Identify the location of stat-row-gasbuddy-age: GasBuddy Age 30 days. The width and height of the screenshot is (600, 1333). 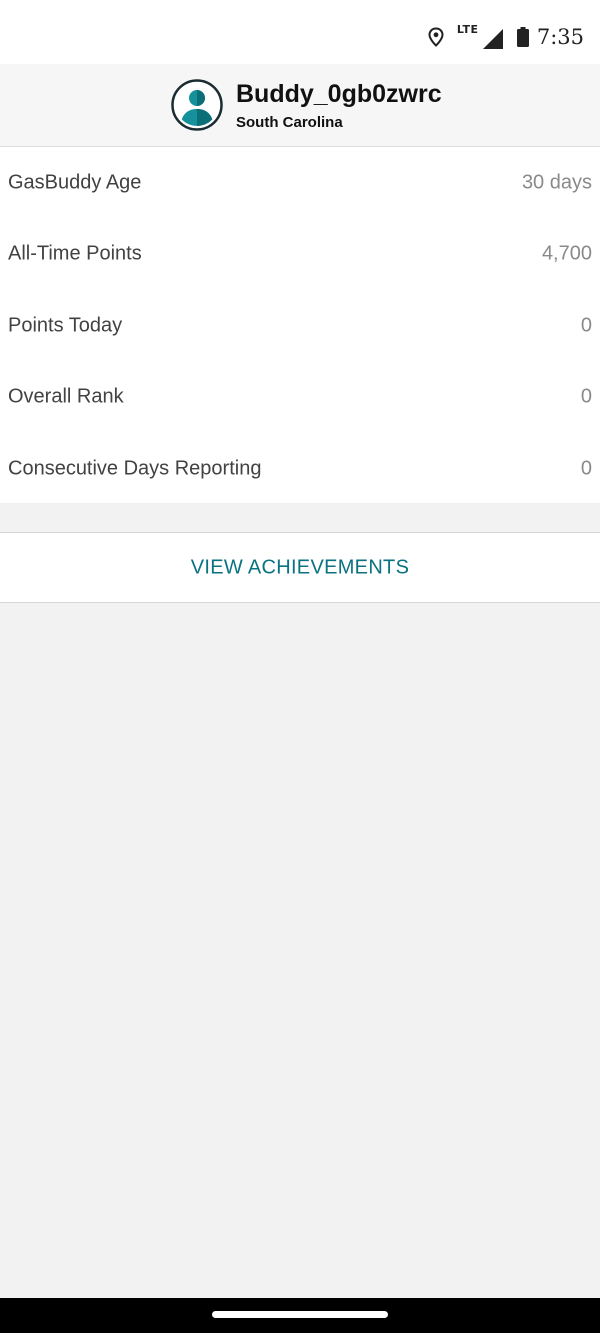
(300, 183).